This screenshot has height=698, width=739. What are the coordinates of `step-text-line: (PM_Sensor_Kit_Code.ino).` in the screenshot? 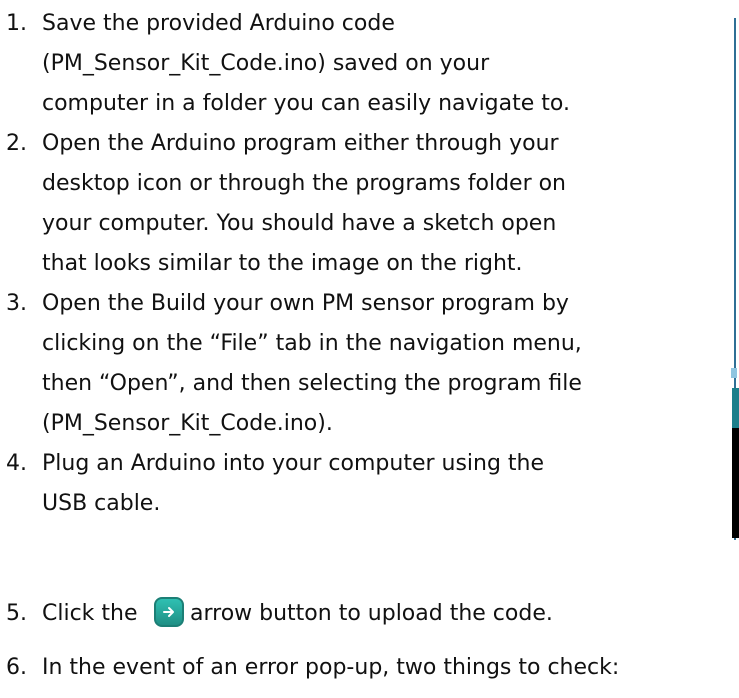 It's located at (187, 423).